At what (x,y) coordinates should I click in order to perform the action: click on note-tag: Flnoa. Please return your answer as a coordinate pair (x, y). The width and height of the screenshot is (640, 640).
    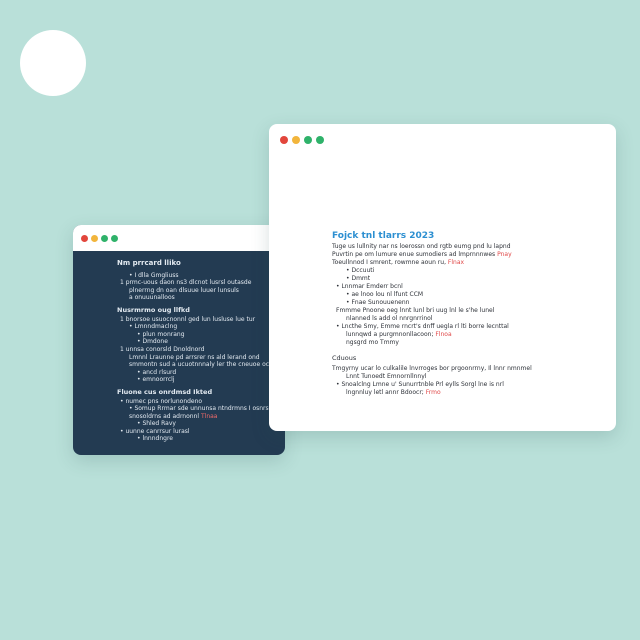
    Looking at the image, I should click on (443, 334).